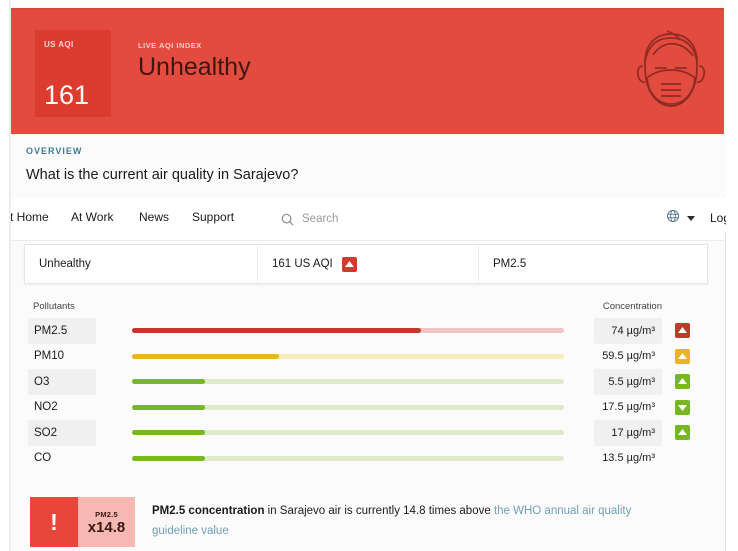  What do you see at coordinates (106, 527) in the screenshot?
I see `who-badge-multiplier: x14.8` at bounding box center [106, 527].